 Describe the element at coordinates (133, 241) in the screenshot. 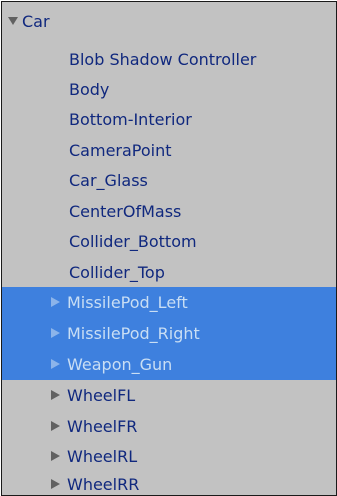

I see `tree-item-label: Collider_Bottom` at that location.